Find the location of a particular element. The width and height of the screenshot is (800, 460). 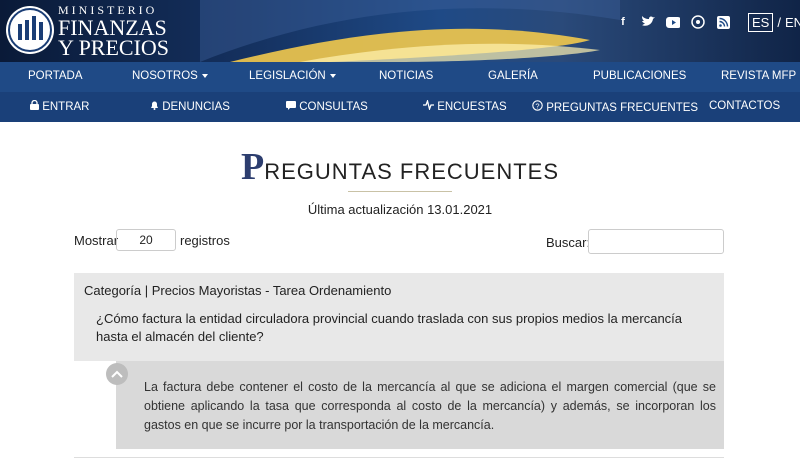

nav-label: NOTICIAS is located at coordinates (406, 76).